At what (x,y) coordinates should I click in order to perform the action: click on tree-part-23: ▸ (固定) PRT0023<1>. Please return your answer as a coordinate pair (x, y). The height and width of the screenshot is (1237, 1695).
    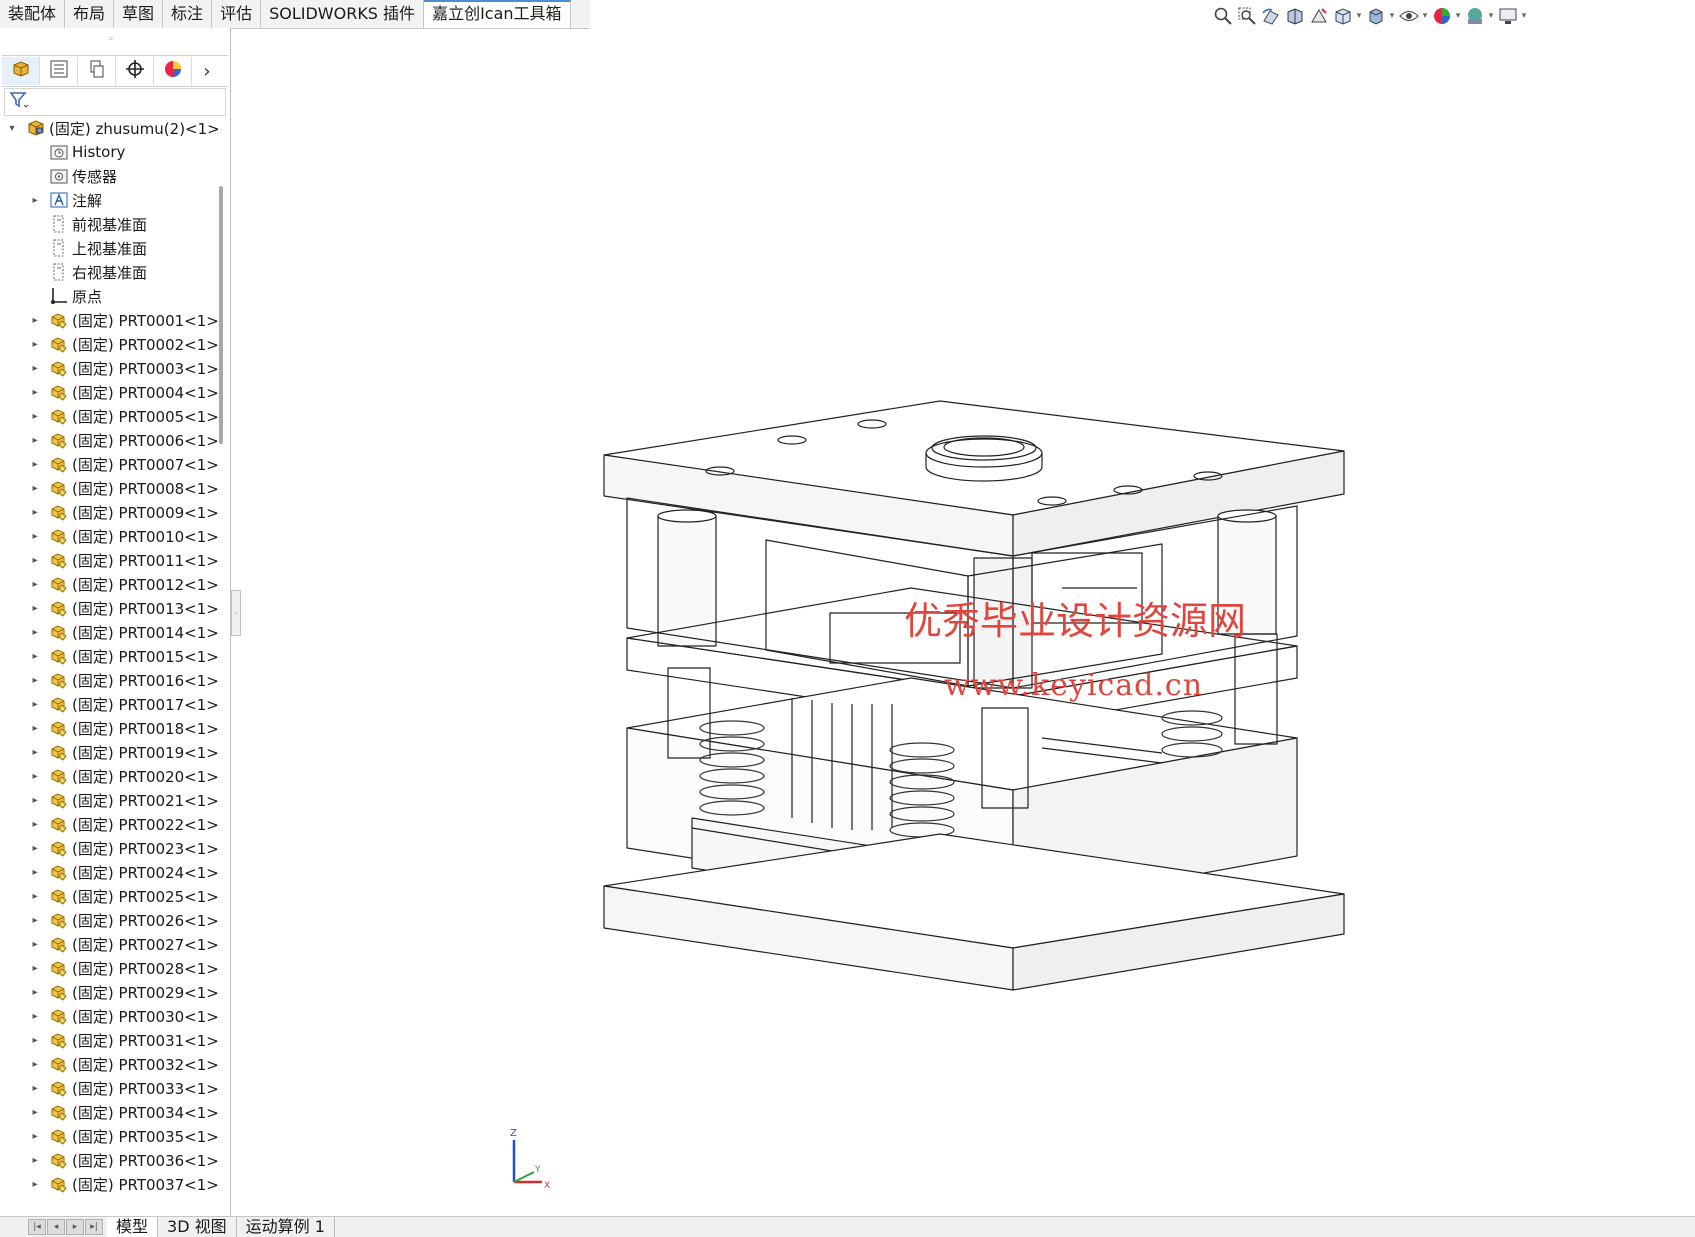
    Looking at the image, I should click on (109, 848).